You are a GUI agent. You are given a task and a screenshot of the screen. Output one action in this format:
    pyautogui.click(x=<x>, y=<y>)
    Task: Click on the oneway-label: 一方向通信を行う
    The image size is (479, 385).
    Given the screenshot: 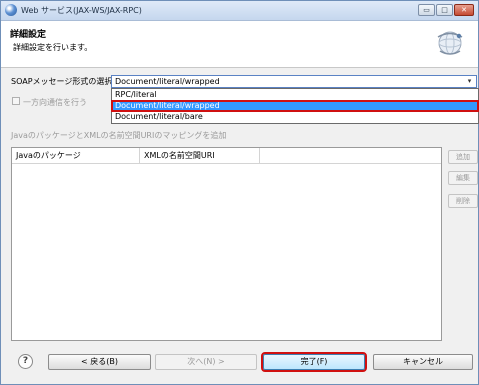 What is the action you would take?
    pyautogui.click(x=55, y=102)
    